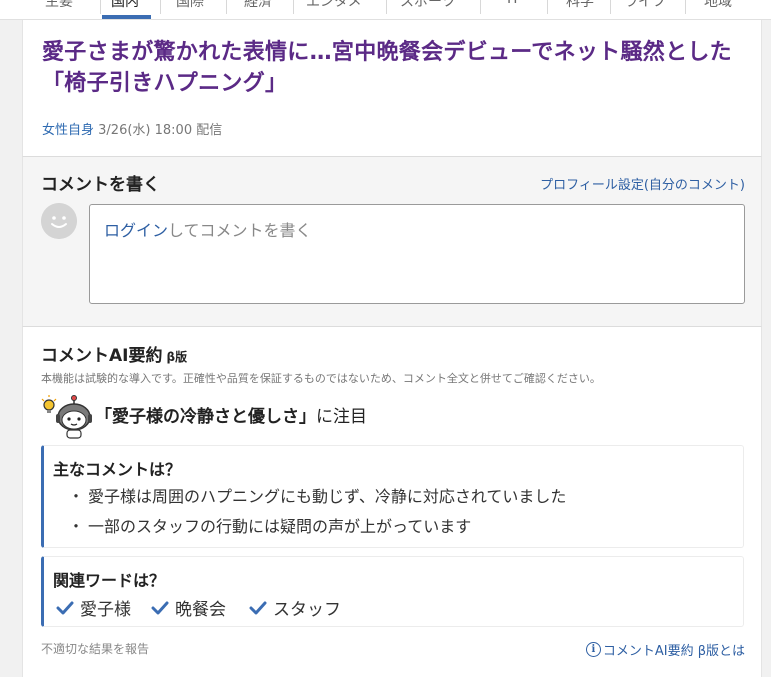 Image resolution: width=771 pixels, height=677 pixels. Describe the element at coordinates (209, 130) in the screenshot. I see `article-delivered-label: 配信` at that location.